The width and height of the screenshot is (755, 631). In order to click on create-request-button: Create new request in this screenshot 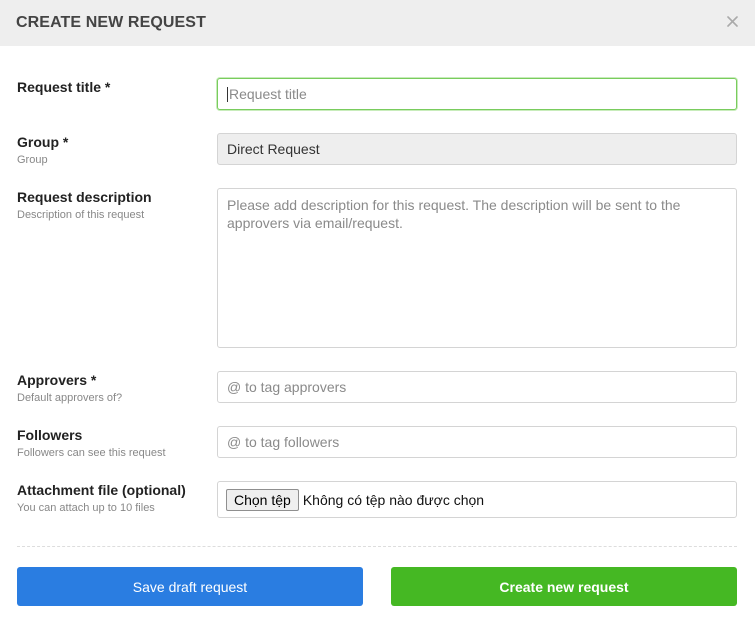, I will do `click(564, 586)`.